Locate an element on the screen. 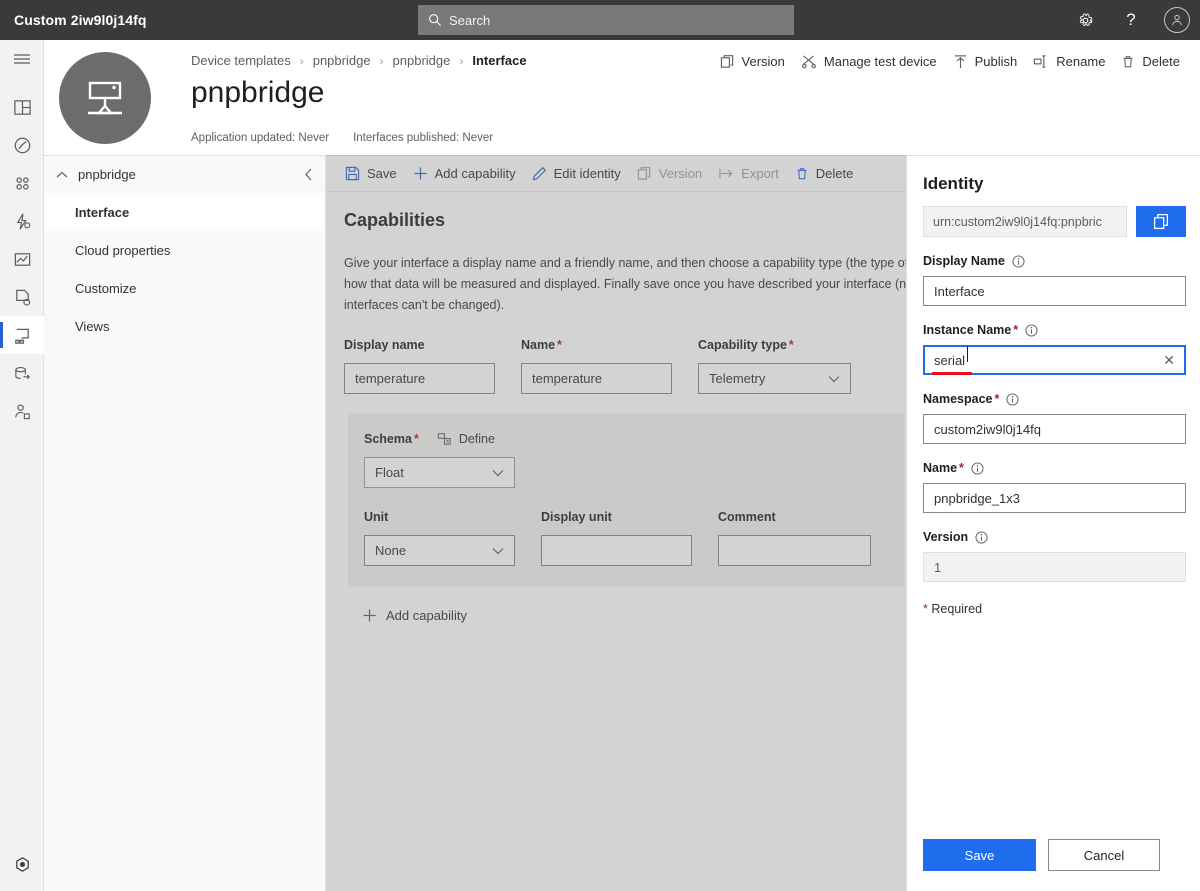 The height and width of the screenshot is (891, 1200). devices-icon is located at coordinates (22, 183).